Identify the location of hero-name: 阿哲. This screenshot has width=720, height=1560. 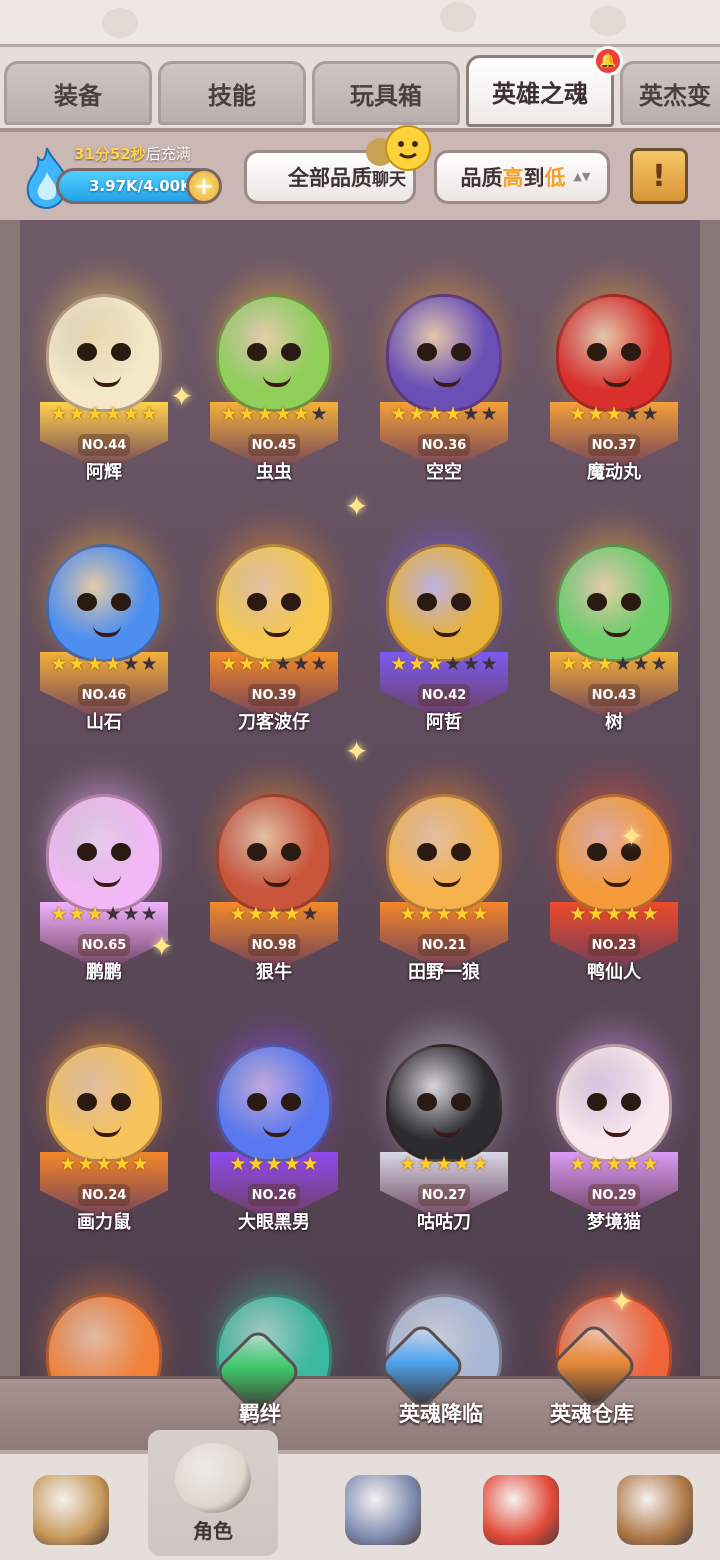
(444, 722).